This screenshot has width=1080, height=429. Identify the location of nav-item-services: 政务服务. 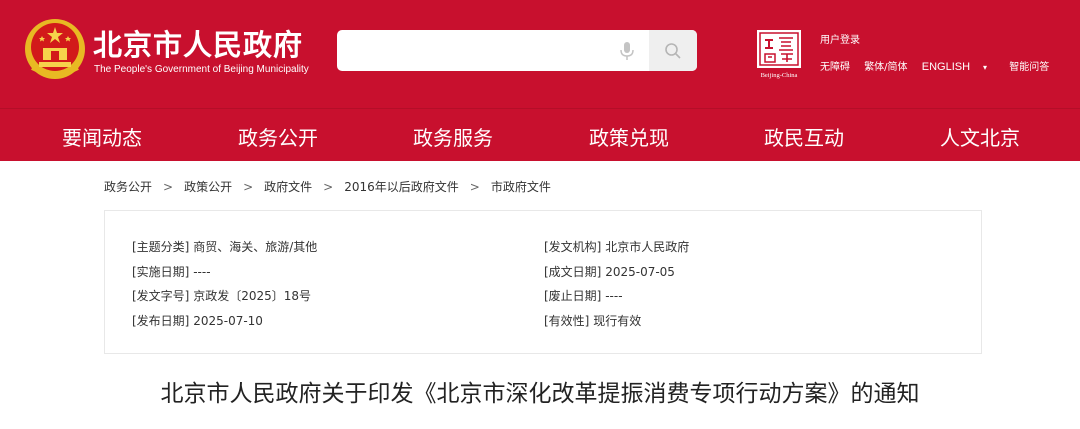
(453, 136).